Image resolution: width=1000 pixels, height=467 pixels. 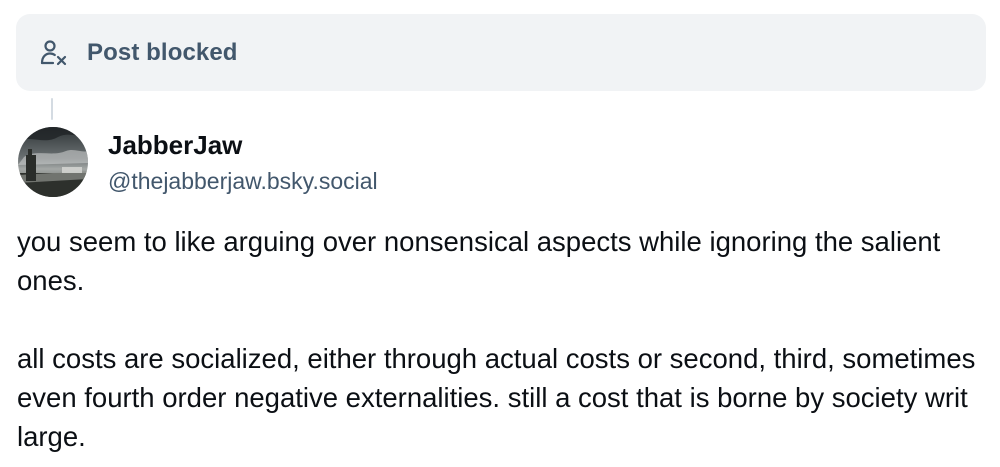 I want to click on author-handle: @thejabberjaw.bsky.social, so click(x=243, y=181).